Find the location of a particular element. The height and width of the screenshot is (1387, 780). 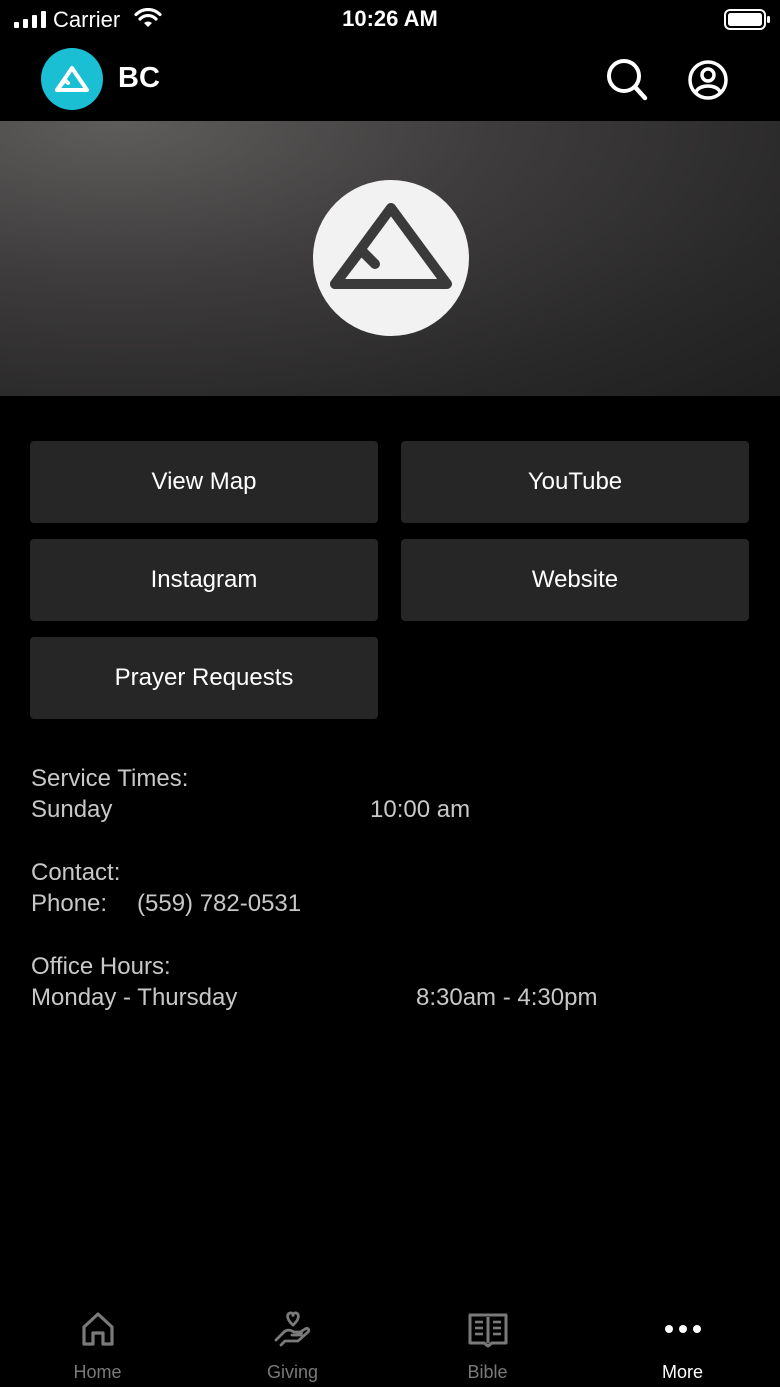

service-times-heading: Service Times: is located at coordinates (110, 778).